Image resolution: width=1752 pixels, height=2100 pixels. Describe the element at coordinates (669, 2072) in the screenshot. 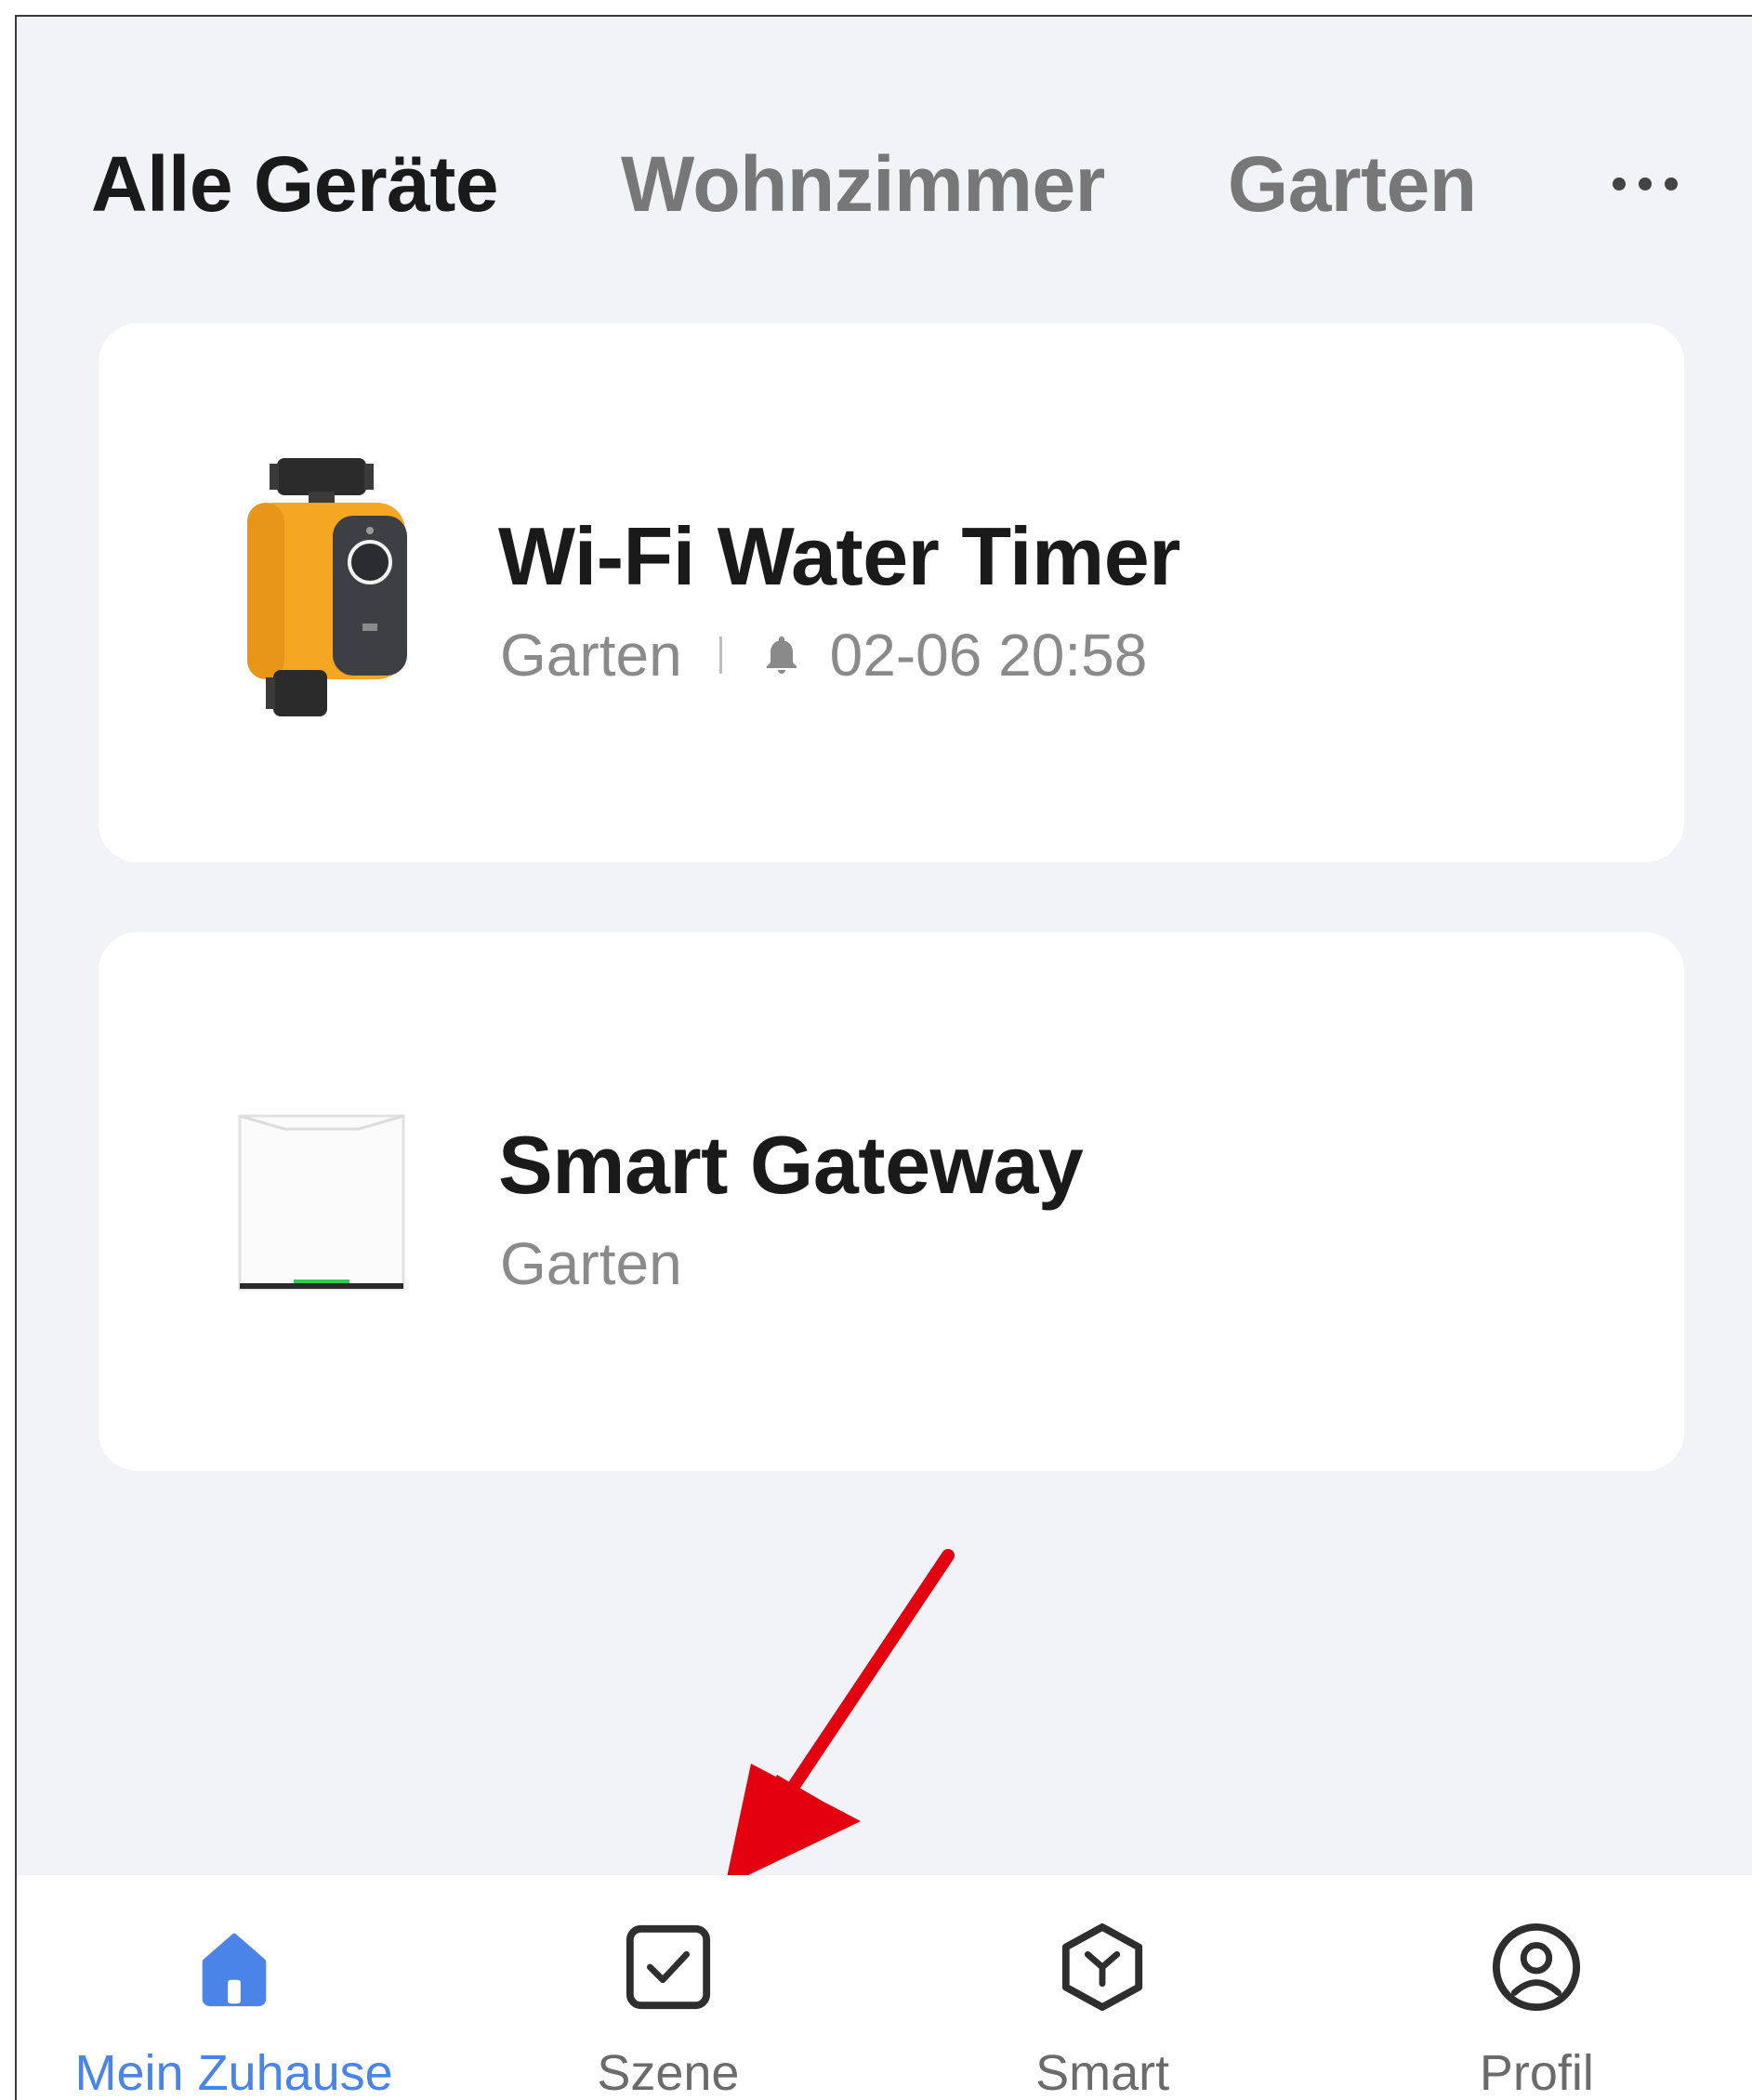

I see `nav-label: Szene` at that location.